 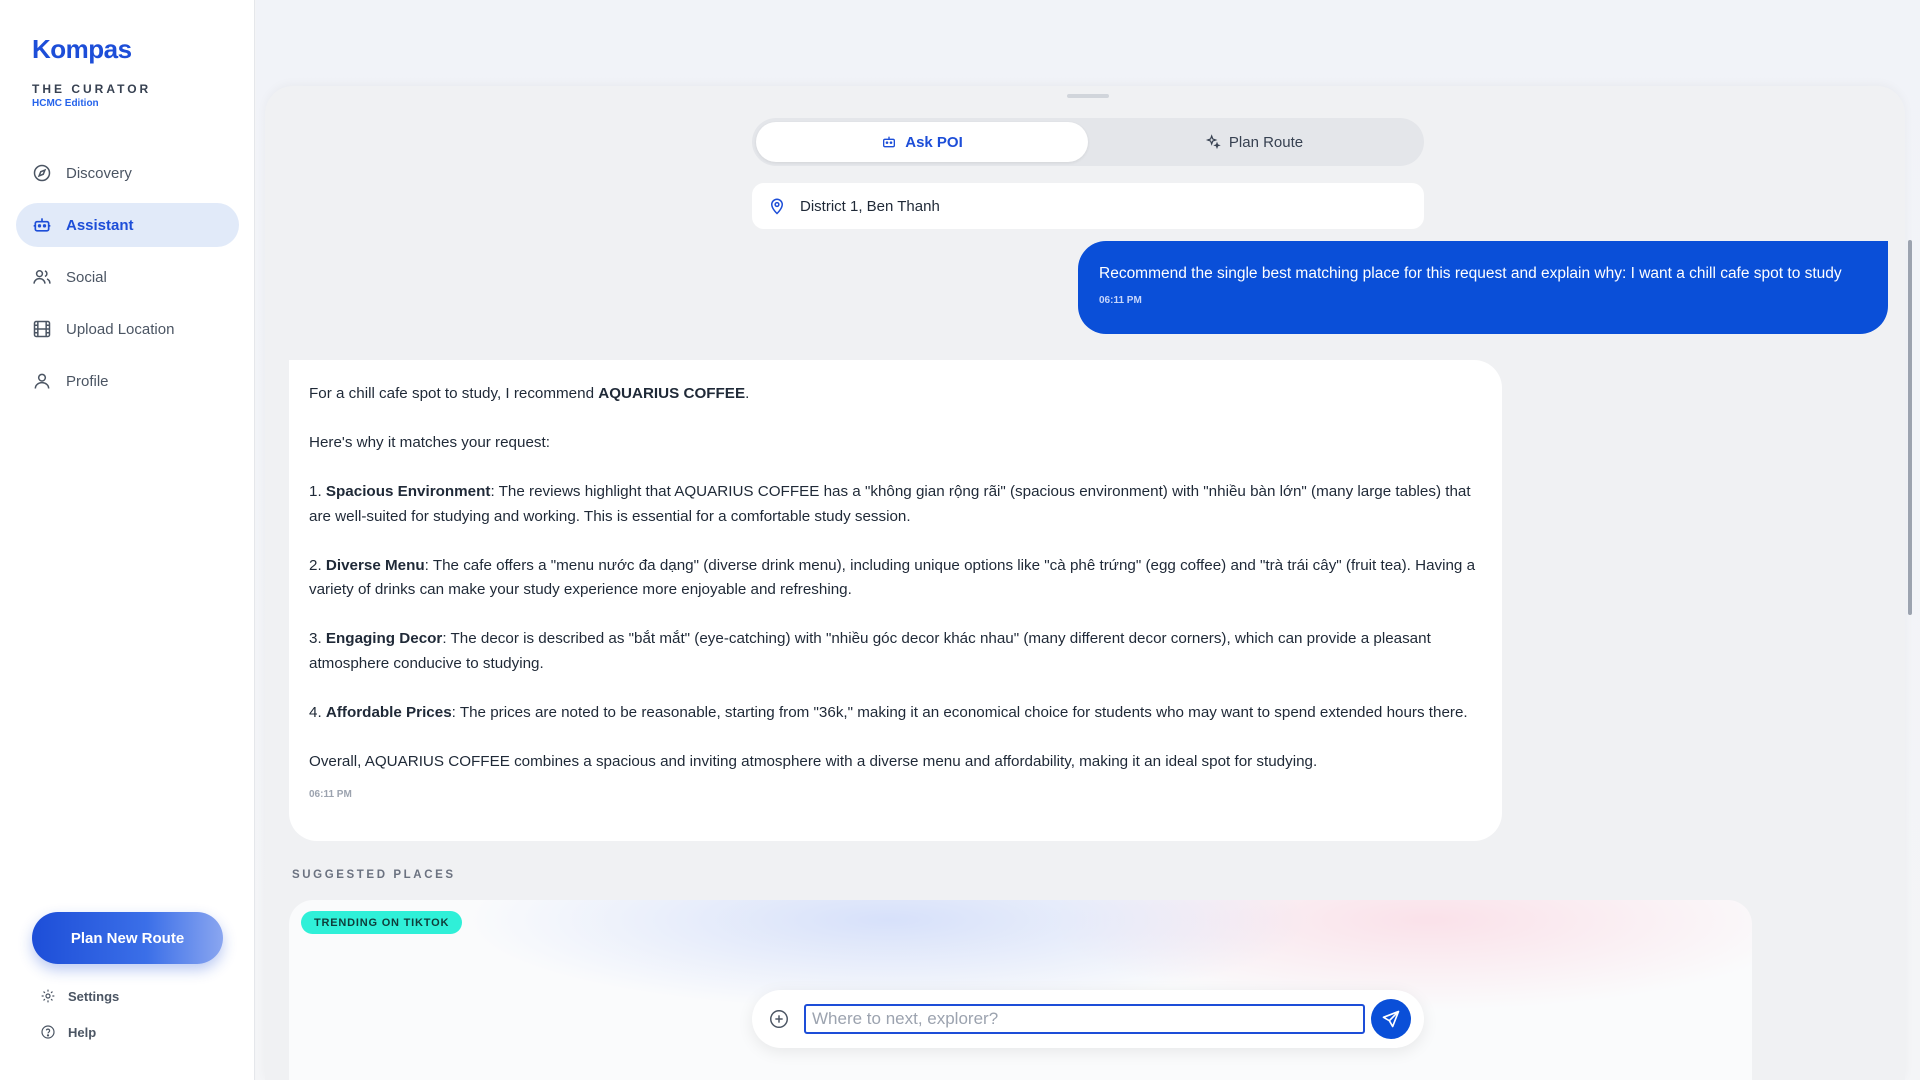 I want to click on message-composer, so click(x=1088, y=1019).